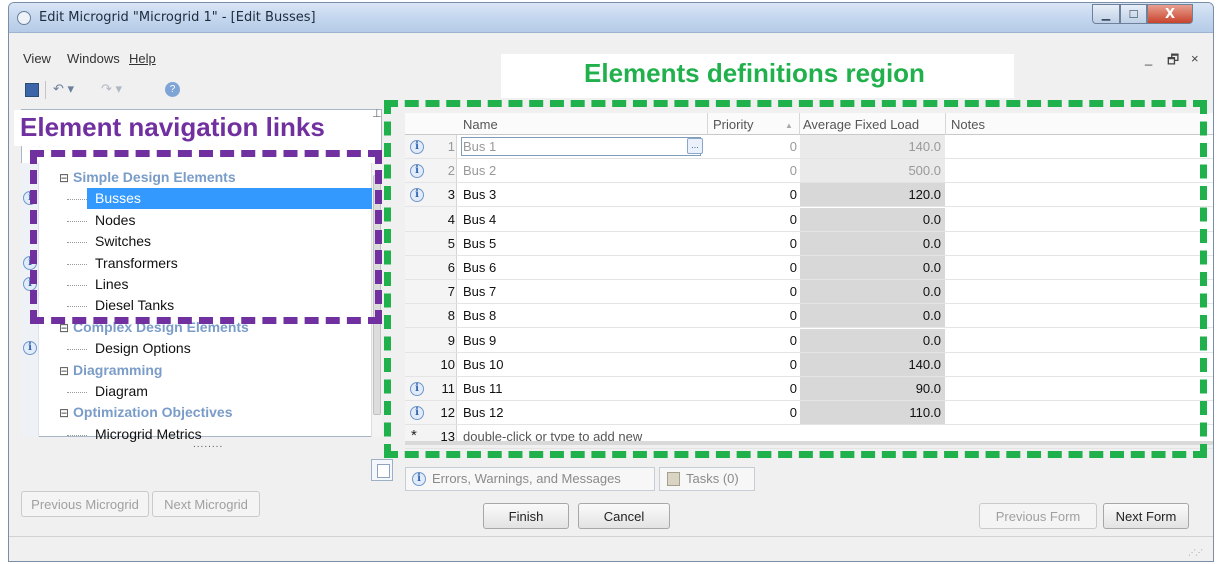 The width and height of the screenshot is (1217, 564). What do you see at coordinates (1038, 516) in the screenshot?
I see `previous-form-button: Previous Form` at bounding box center [1038, 516].